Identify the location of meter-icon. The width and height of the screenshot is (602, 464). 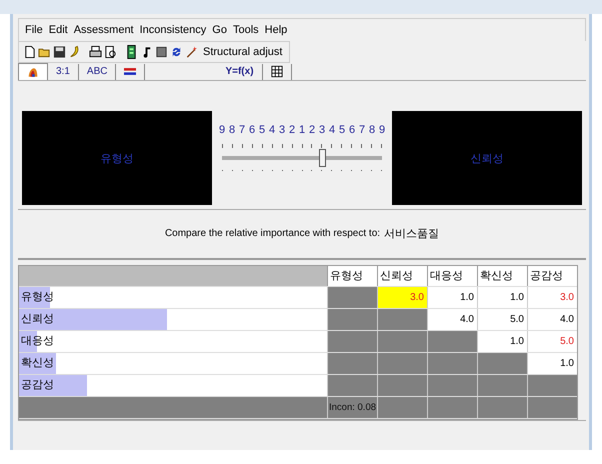
(131, 52).